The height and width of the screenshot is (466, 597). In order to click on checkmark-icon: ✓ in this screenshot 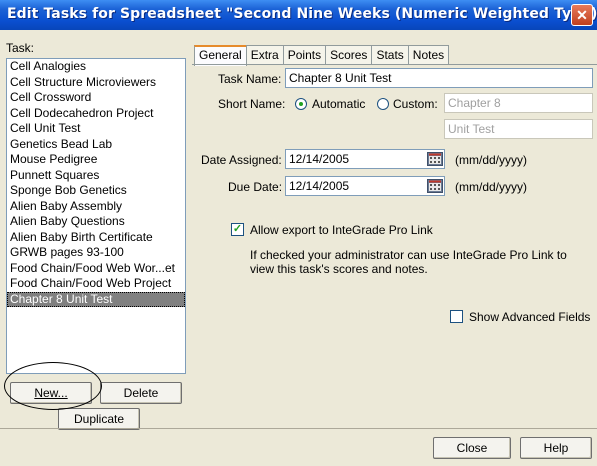, I will do `click(237, 229)`.